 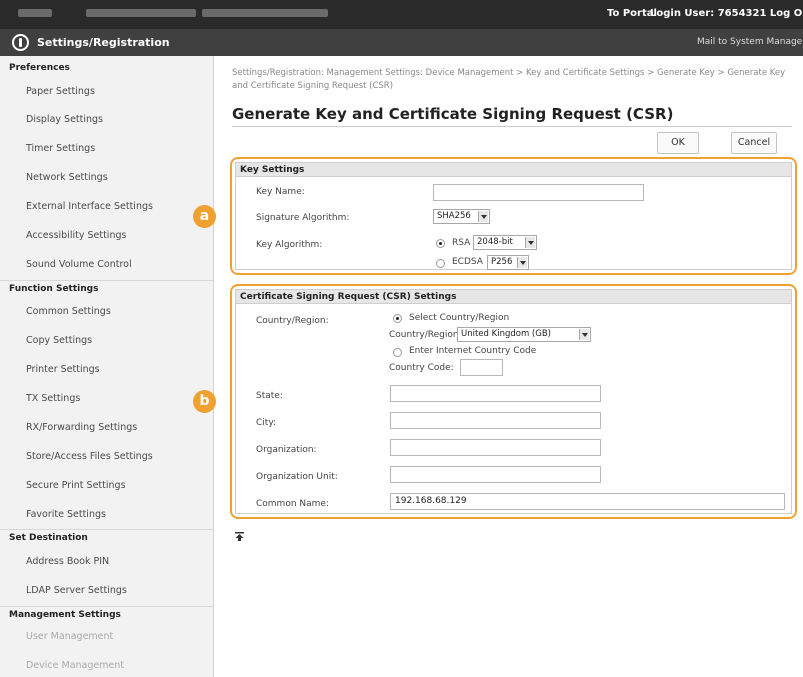 I want to click on sidebar-item-display-settings: Display Settings, so click(x=64, y=119).